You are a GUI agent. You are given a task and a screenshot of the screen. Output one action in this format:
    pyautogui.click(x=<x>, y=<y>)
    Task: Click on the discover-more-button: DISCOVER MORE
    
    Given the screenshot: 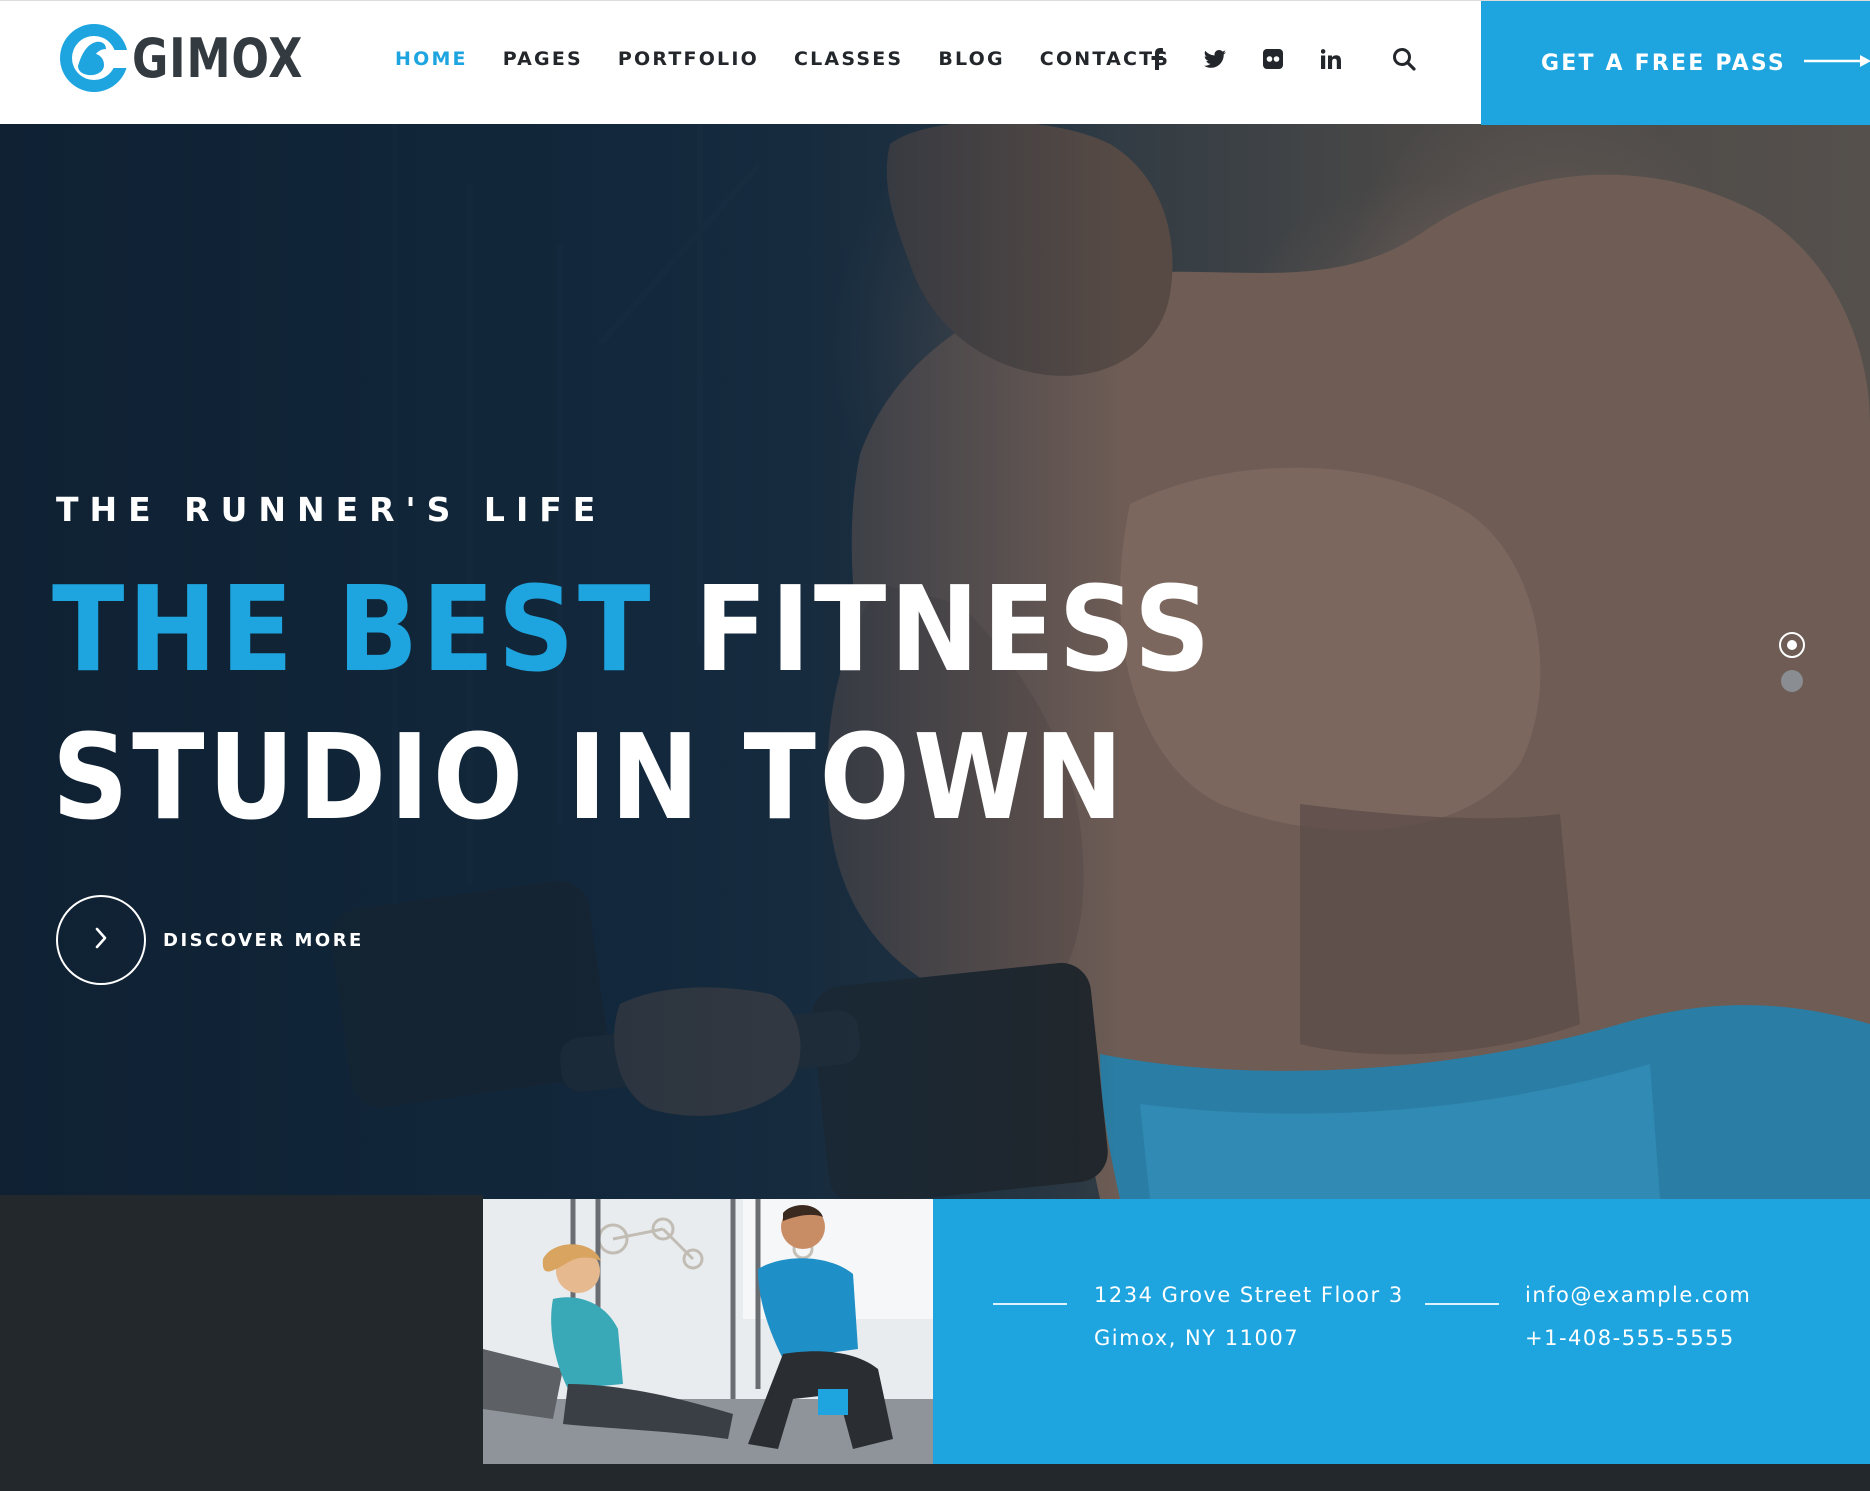 What is the action you would take?
    pyautogui.click(x=210, y=940)
    